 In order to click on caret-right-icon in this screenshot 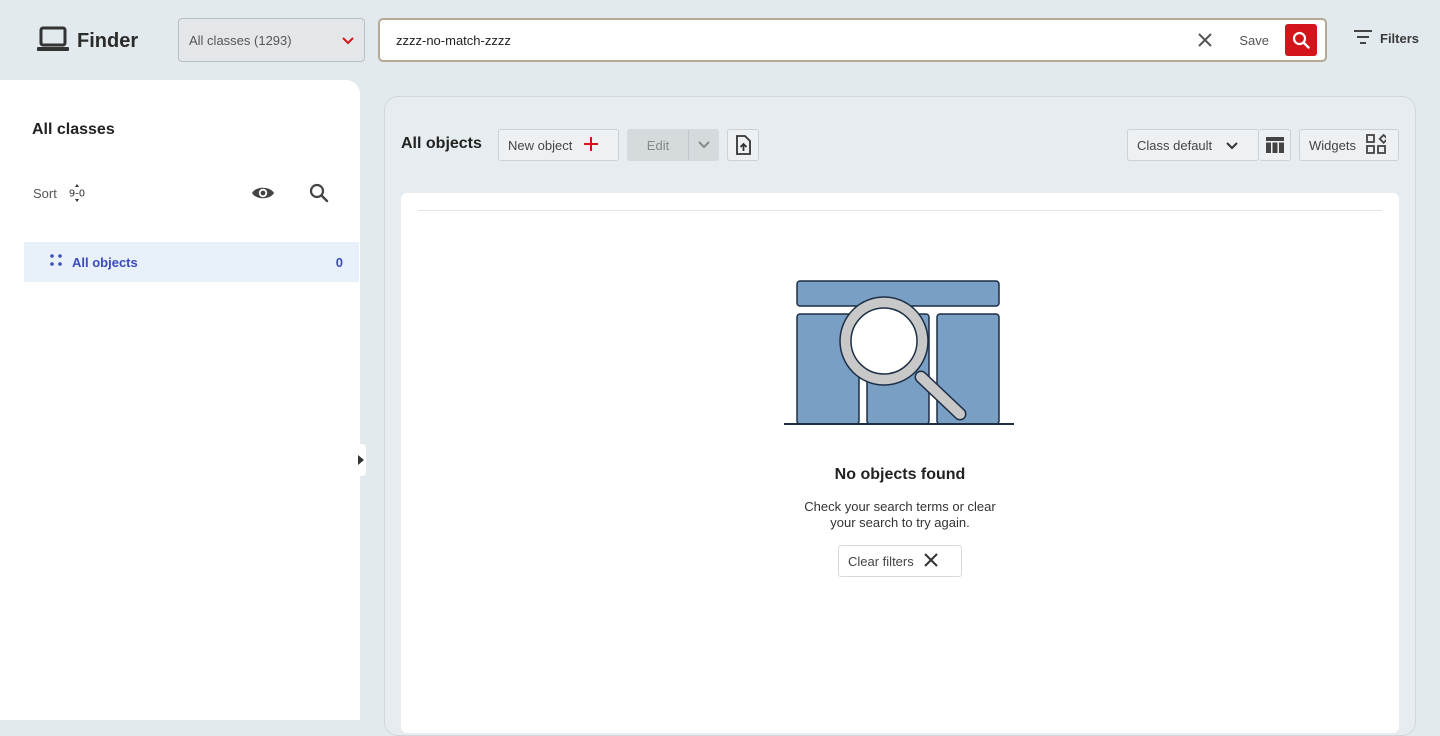, I will do `click(361, 460)`.